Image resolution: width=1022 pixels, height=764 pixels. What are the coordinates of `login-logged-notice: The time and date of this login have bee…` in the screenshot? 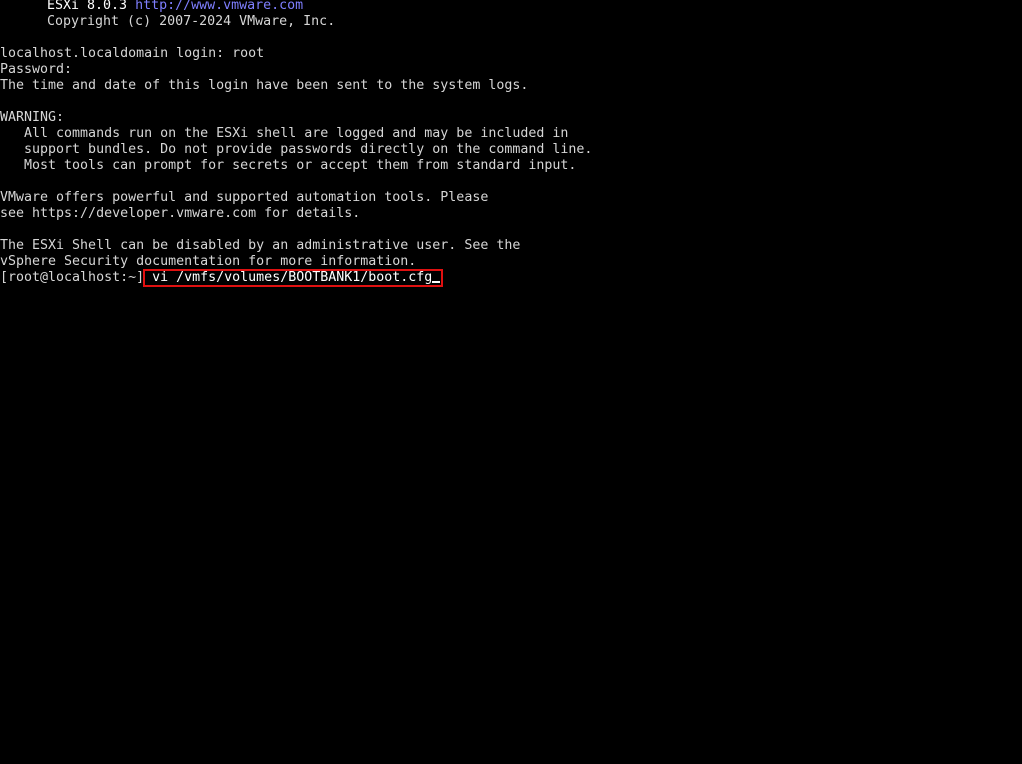 It's located at (264, 85).